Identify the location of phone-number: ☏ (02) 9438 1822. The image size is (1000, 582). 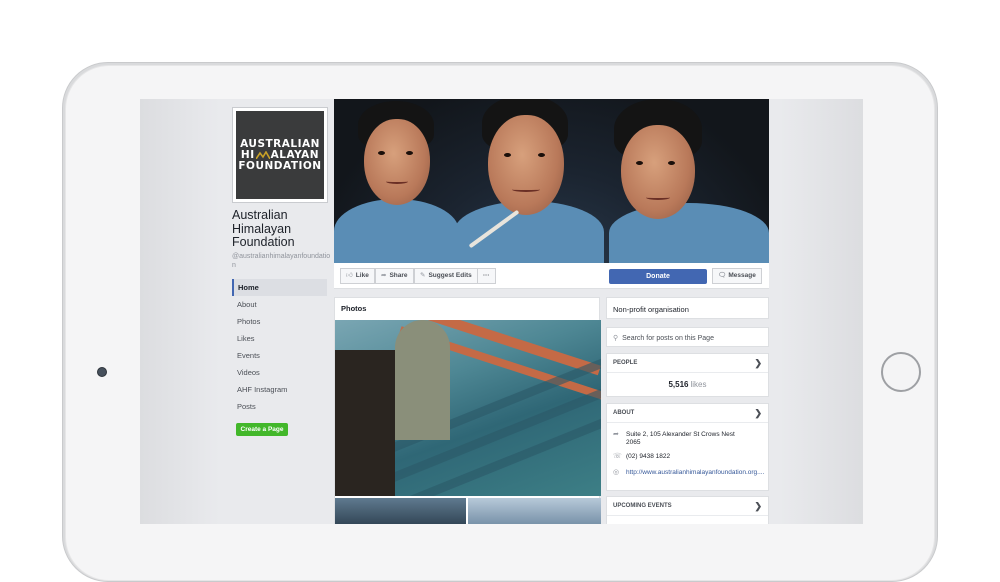
(687, 457).